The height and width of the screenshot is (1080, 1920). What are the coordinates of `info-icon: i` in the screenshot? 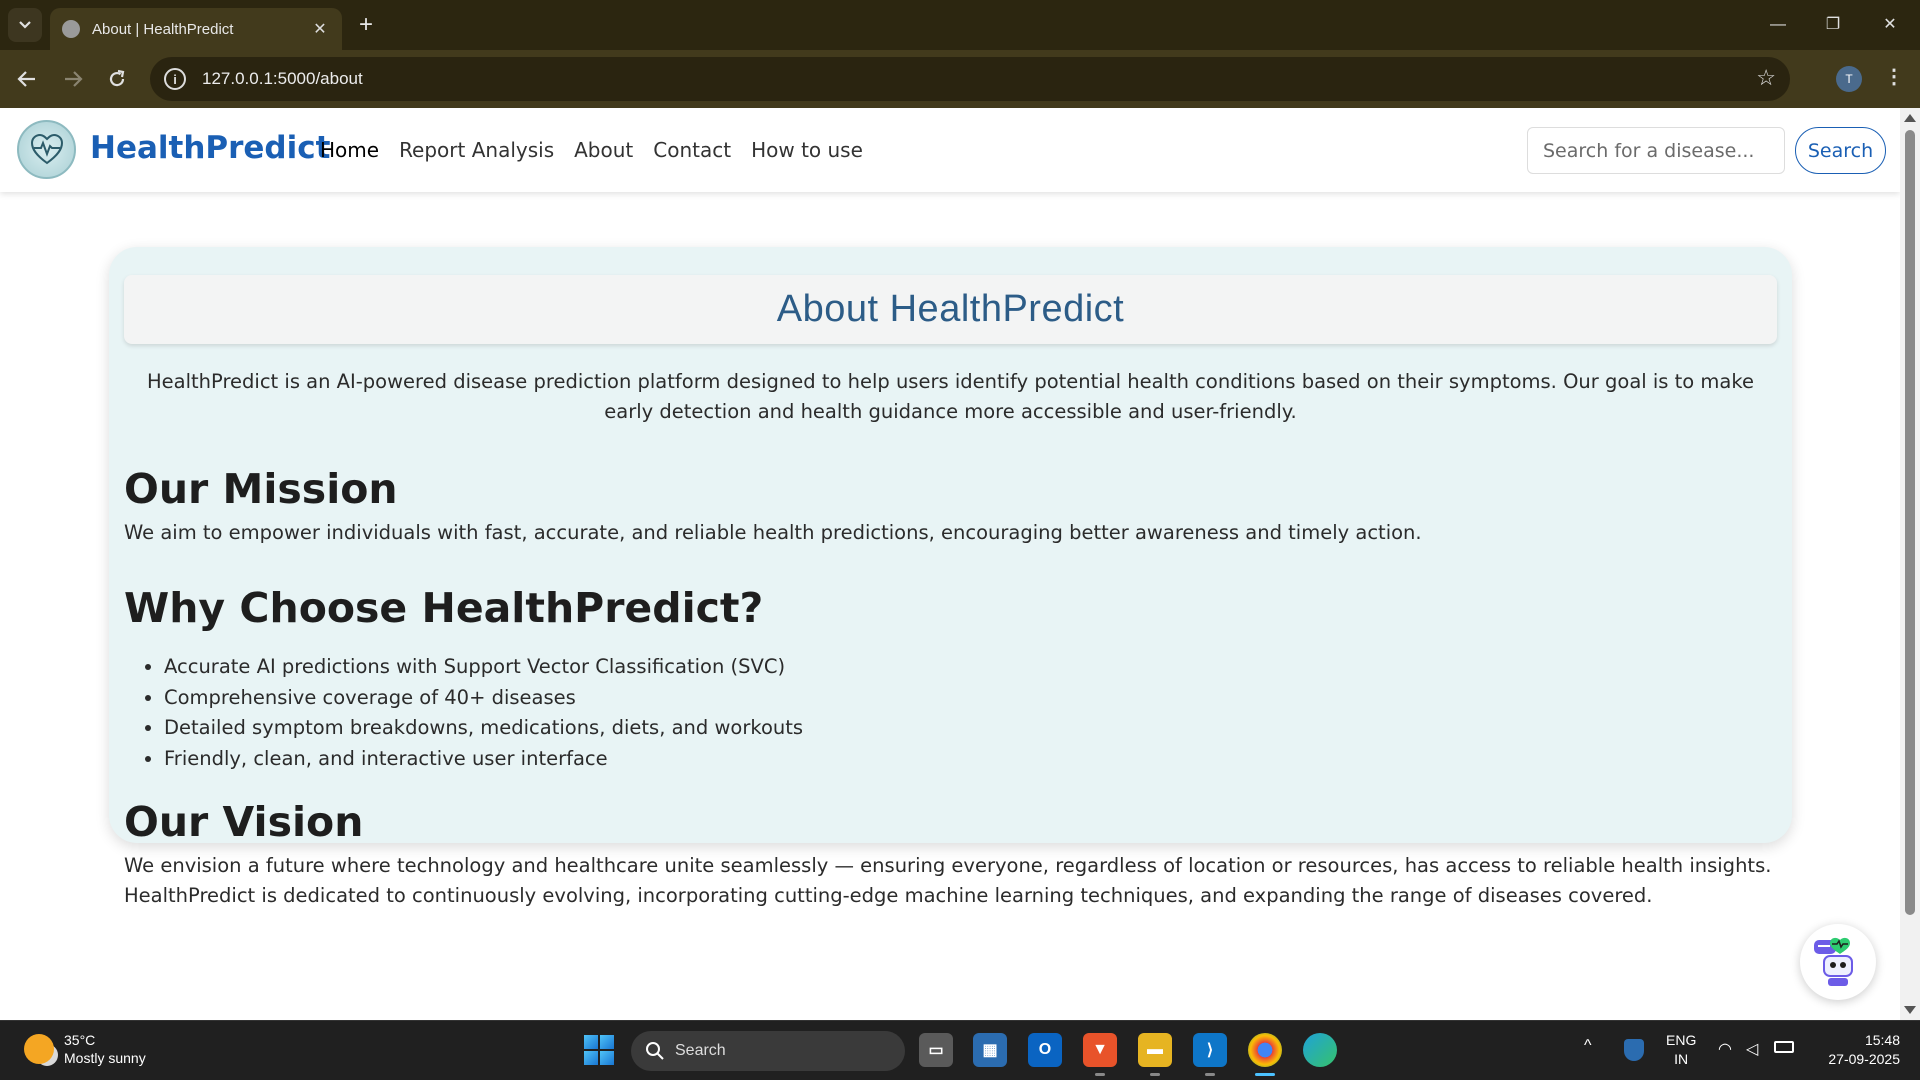 It's located at (175, 79).